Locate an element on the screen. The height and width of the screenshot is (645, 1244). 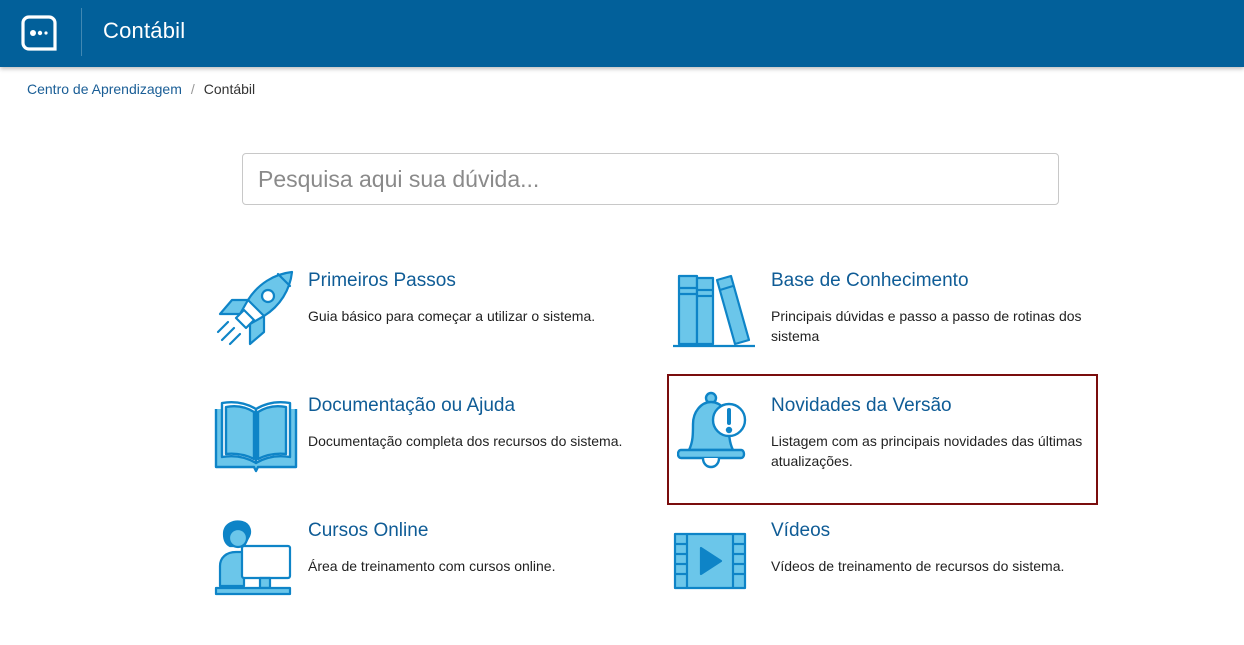
bell-alert-icon is located at coordinates (712, 430).